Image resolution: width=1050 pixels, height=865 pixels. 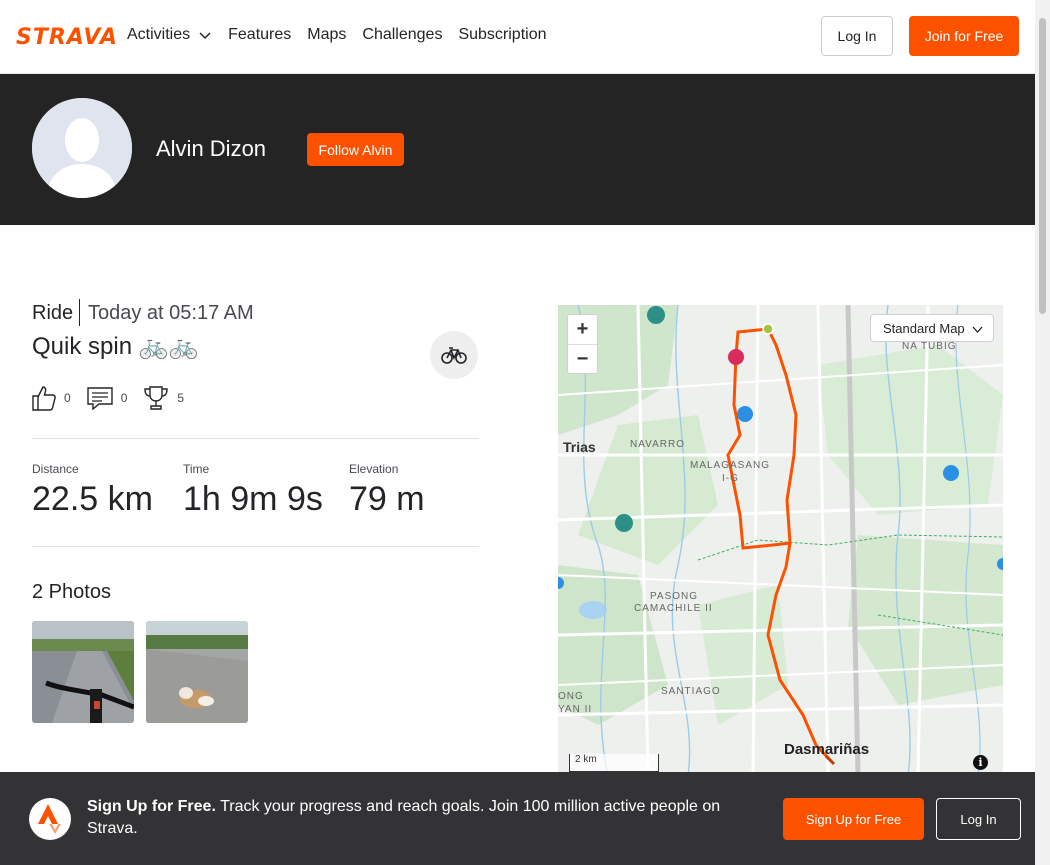 I want to click on stat-time: Time 1h 9m 9s, so click(x=253, y=490).